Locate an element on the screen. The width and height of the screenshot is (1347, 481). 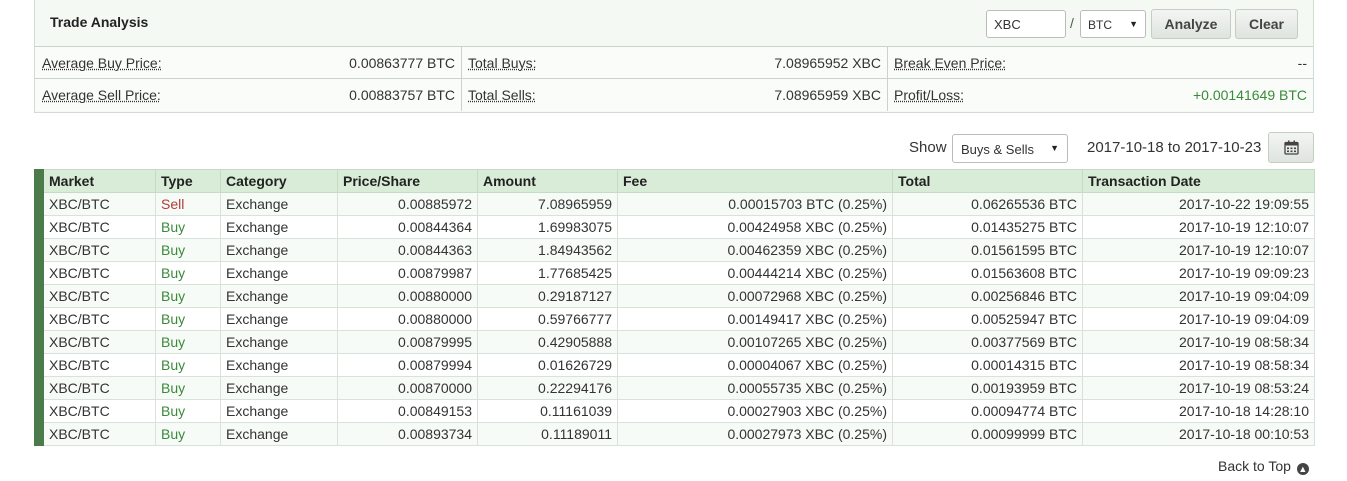
base-currency-select: BTC ▼ is located at coordinates (1113, 24).